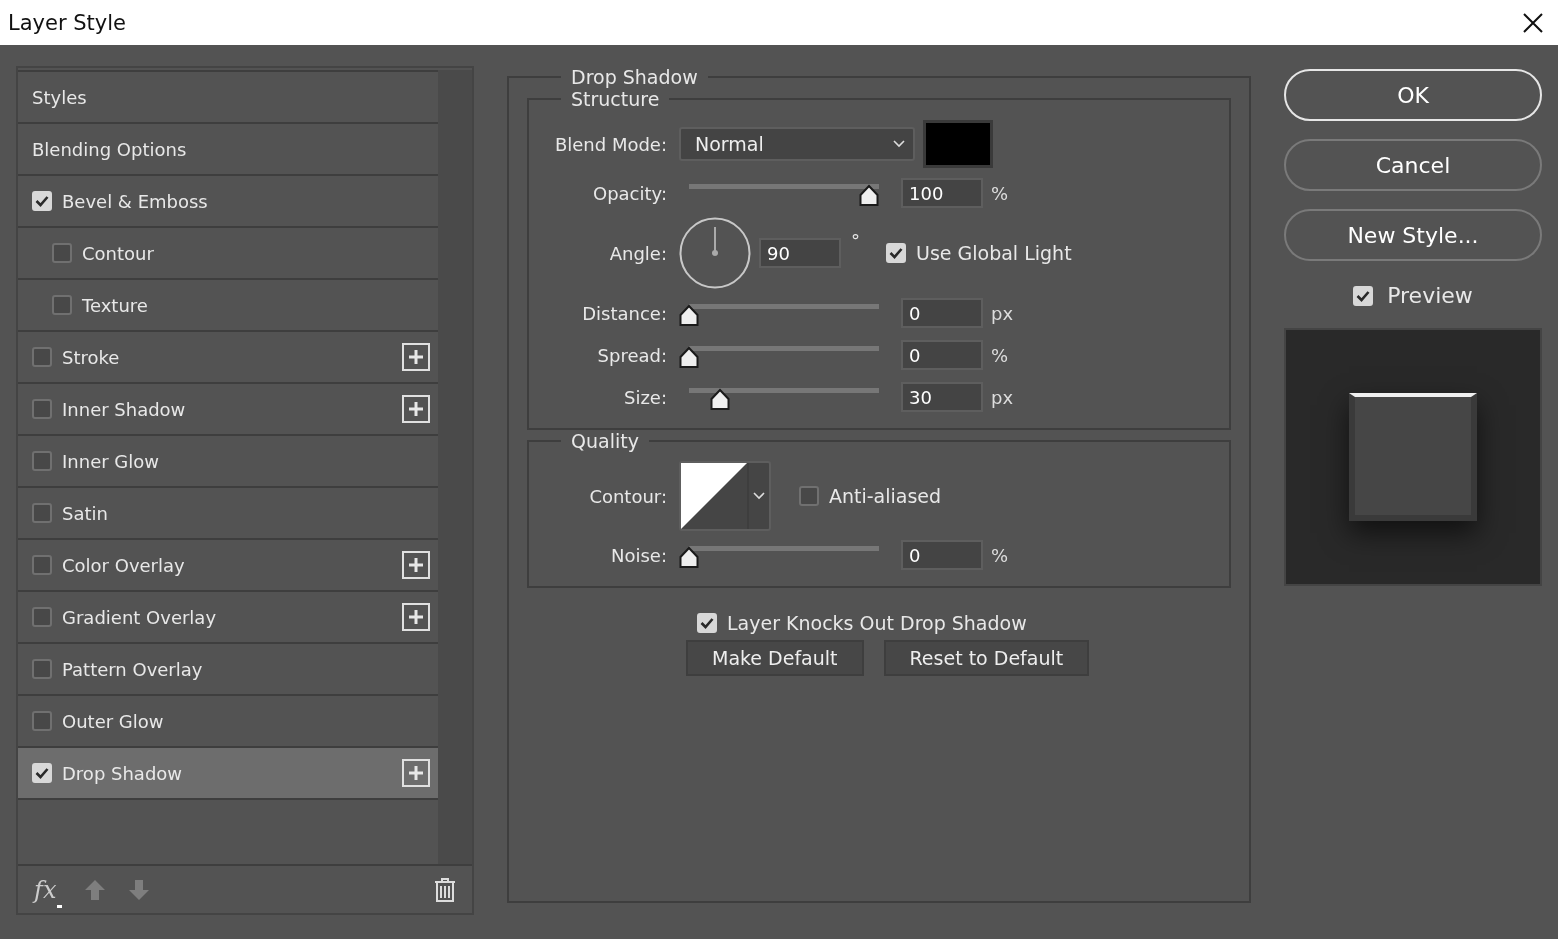 The width and height of the screenshot is (1558, 939). What do you see at coordinates (140, 617) in the screenshot?
I see `item-label: Gradient Overlay` at bounding box center [140, 617].